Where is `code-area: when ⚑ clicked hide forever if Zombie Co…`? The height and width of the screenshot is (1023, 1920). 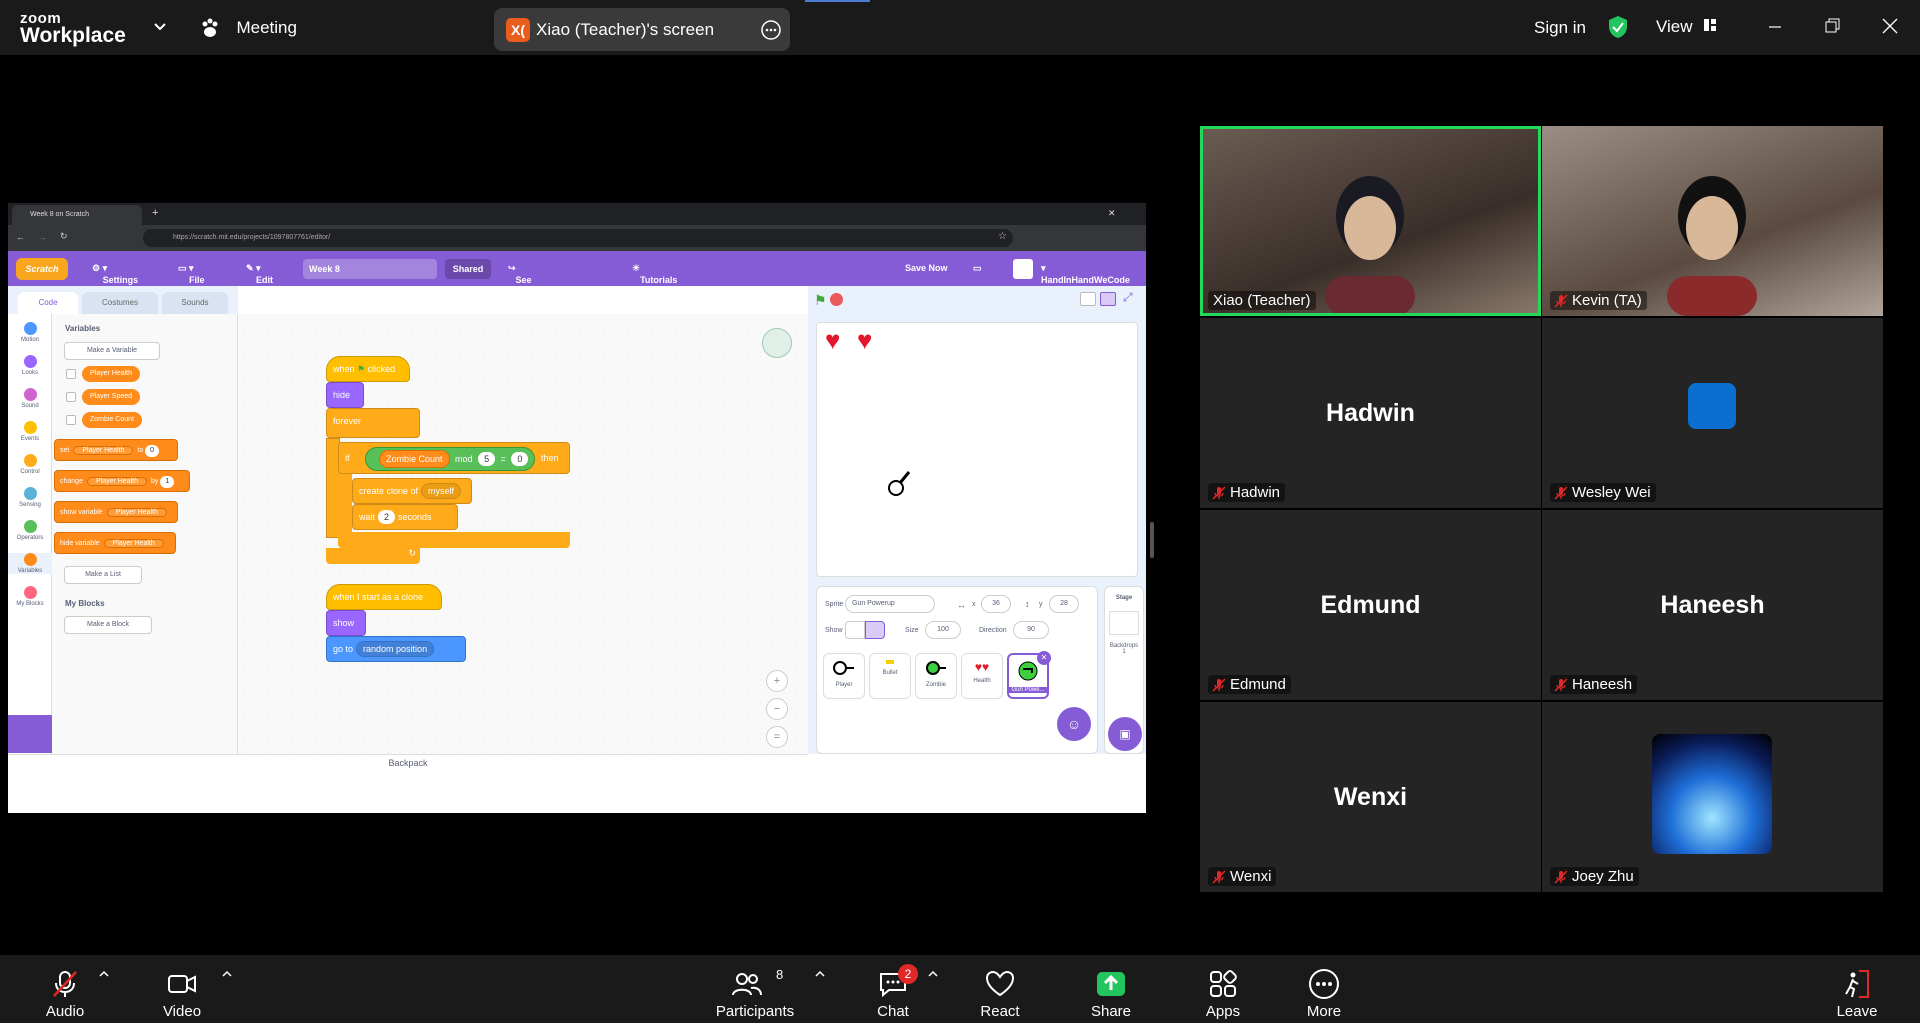 code-area: when ⚑ clicked hide forever if Zombie Co… is located at coordinates (523, 534).